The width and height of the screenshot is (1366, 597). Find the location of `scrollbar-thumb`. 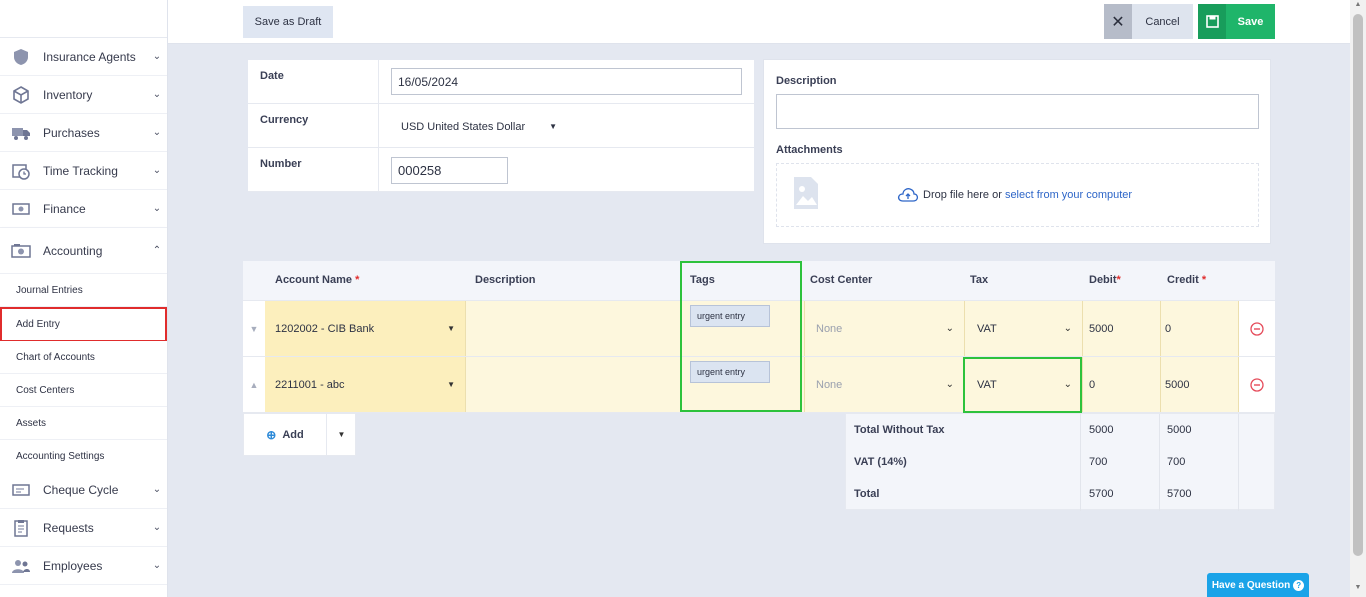

scrollbar-thumb is located at coordinates (1358, 285).